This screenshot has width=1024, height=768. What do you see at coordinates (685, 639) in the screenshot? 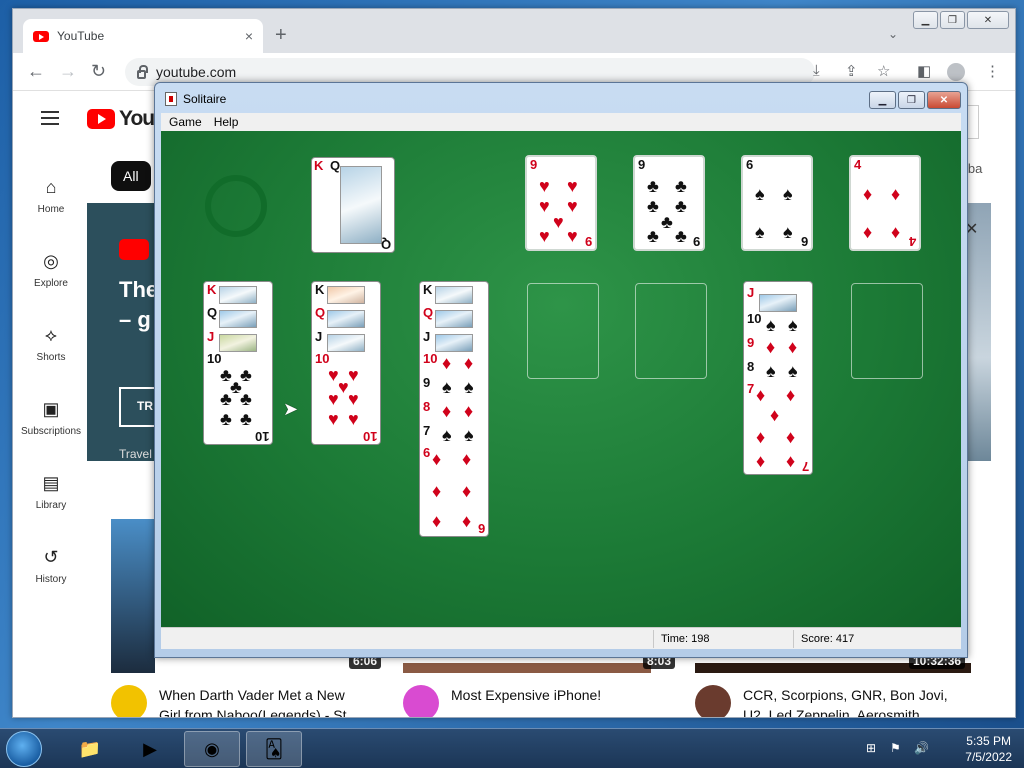
I see `time-display: Time: 198` at bounding box center [685, 639].